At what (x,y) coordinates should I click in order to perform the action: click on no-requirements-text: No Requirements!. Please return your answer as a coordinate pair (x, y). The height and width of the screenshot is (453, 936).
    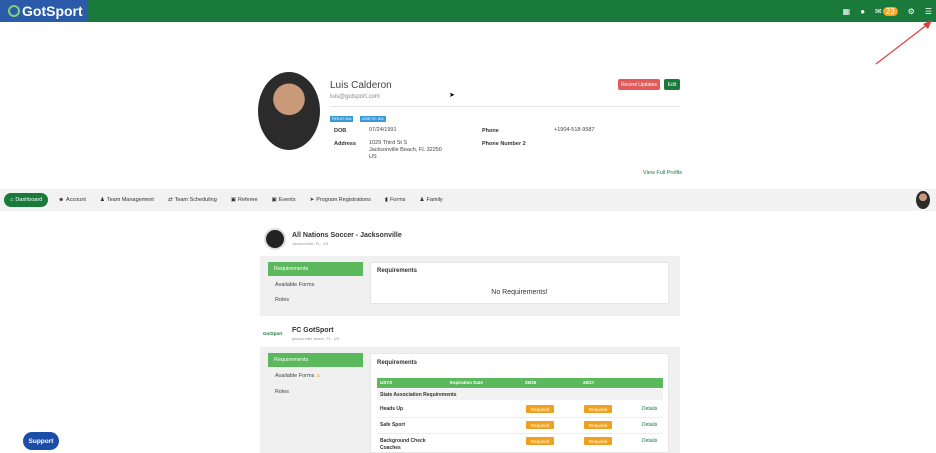
    Looking at the image, I should click on (519, 292).